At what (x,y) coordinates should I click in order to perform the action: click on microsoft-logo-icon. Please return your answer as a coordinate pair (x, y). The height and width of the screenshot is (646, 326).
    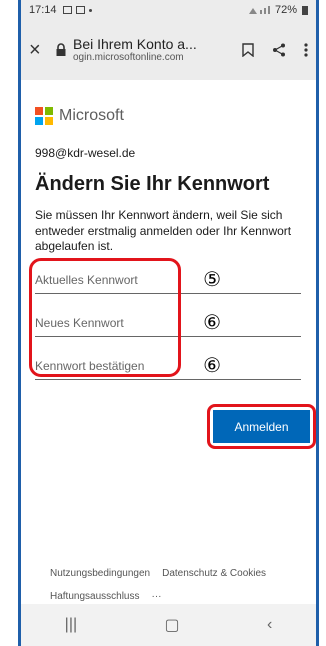
    Looking at the image, I should click on (44, 116).